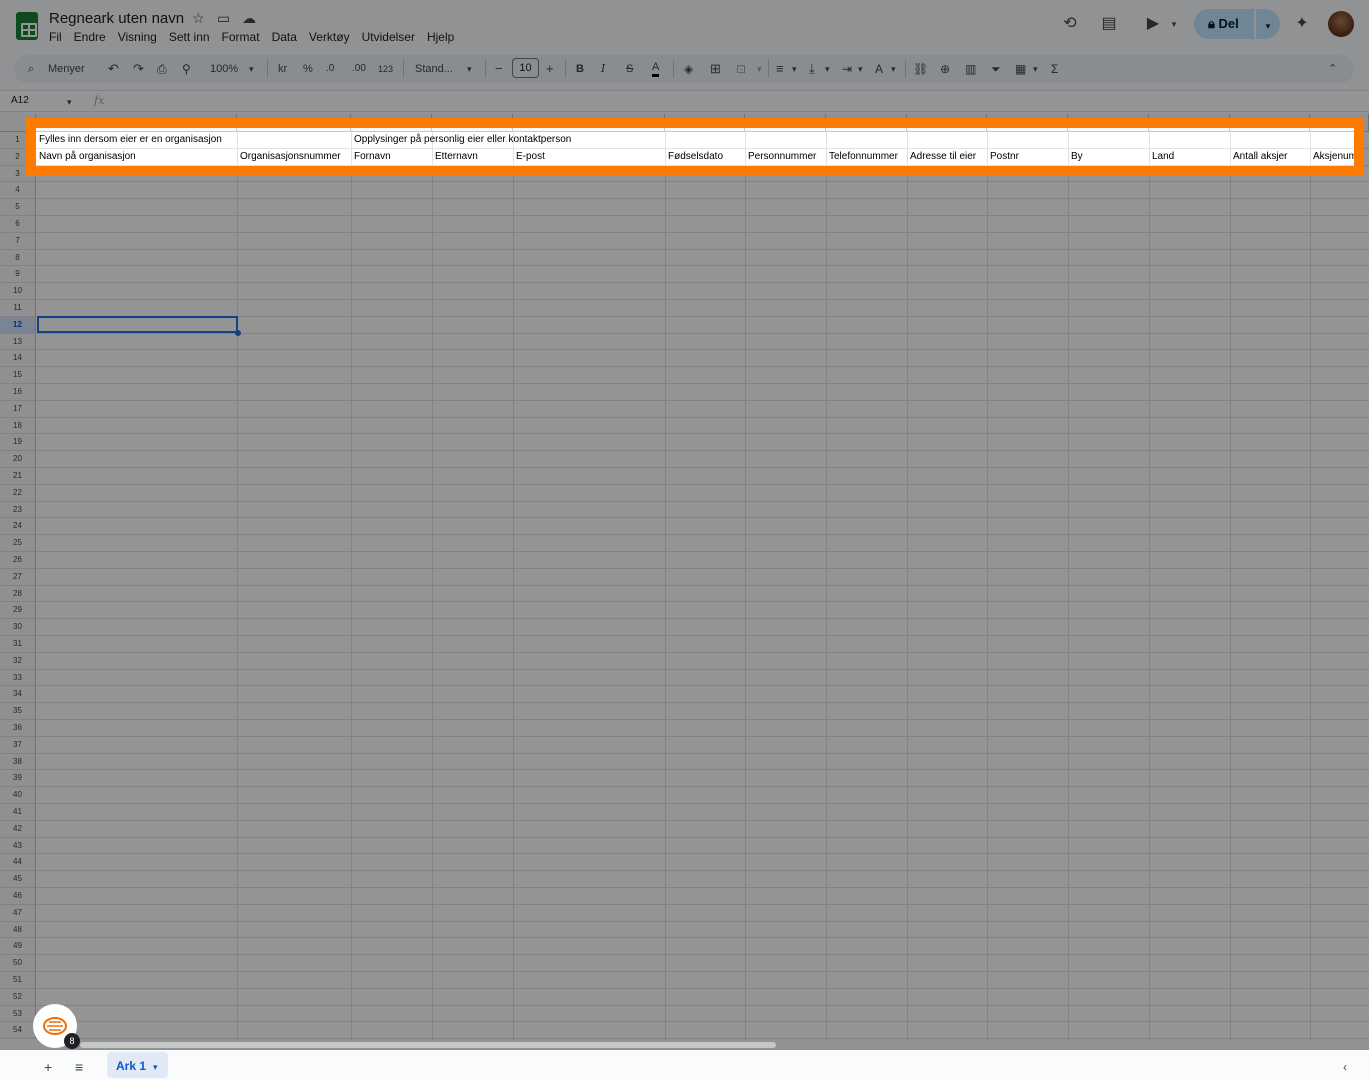 Image resolution: width=1369 pixels, height=1080 pixels. What do you see at coordinates (1345, 1067) in the screenshot?
I see `collapse-sidebar-icon: ‹` at bounding box center [1345, 1067].